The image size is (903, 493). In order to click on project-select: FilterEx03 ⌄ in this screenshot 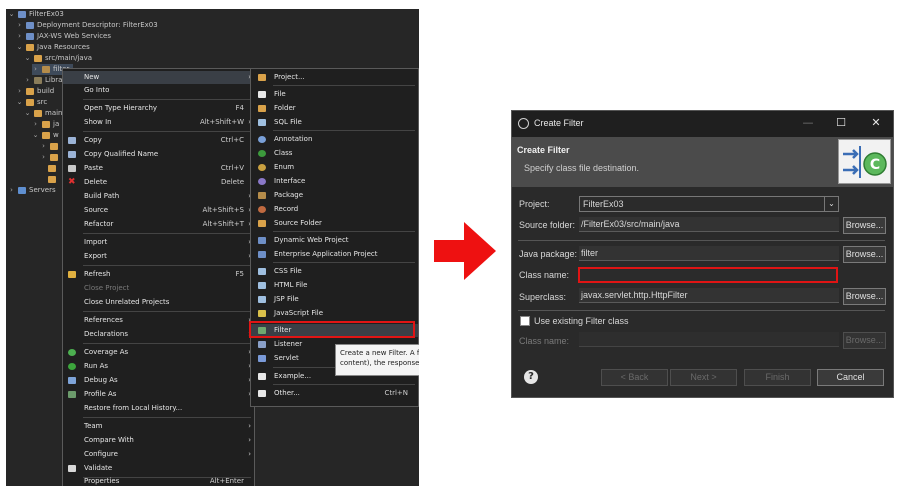, I will do `click(709, 204)`.